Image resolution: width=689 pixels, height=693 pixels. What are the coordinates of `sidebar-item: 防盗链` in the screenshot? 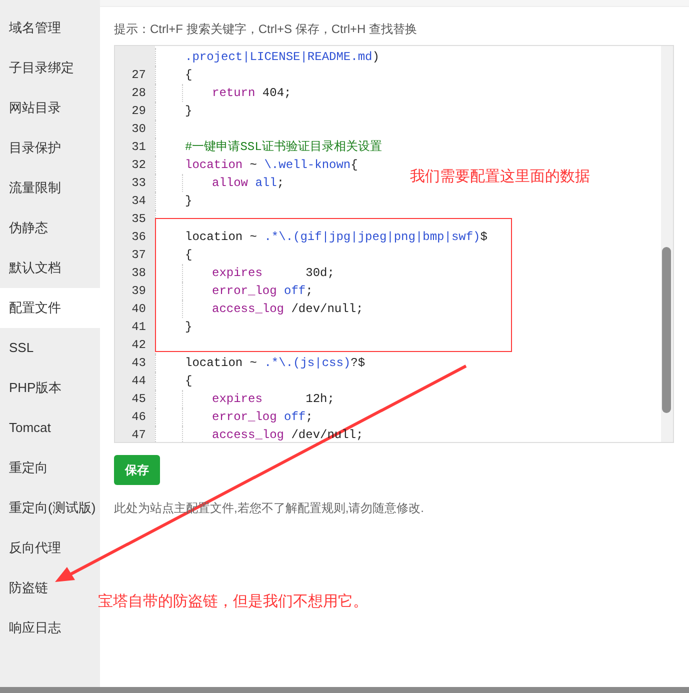 It's located at (50, 588).